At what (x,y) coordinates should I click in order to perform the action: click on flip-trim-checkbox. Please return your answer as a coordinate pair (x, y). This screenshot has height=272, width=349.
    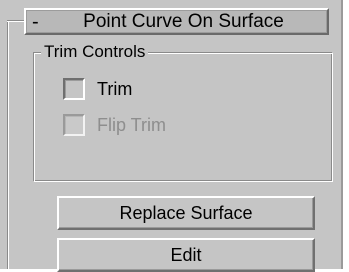
    Looking at the image, I should click on (74, 125).